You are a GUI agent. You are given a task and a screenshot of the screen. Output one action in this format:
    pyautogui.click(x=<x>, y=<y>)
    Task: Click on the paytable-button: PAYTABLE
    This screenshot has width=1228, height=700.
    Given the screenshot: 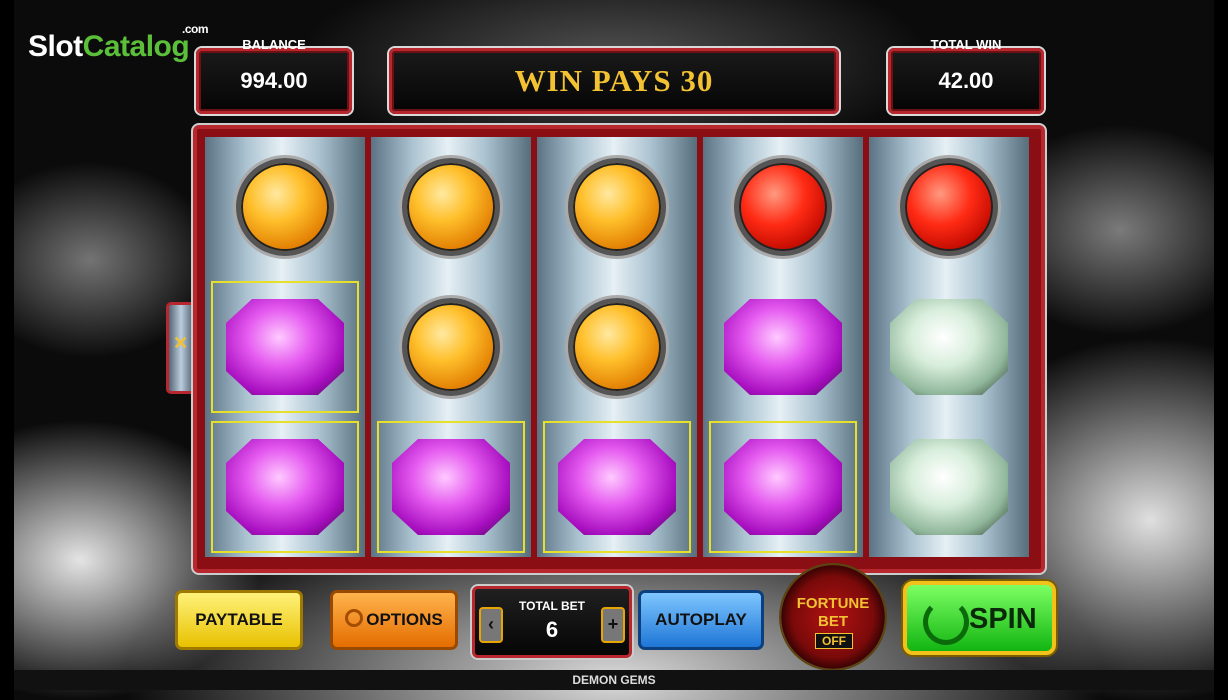 What is the action you would take?
    pyautogui.click(x=239, y=620)
    